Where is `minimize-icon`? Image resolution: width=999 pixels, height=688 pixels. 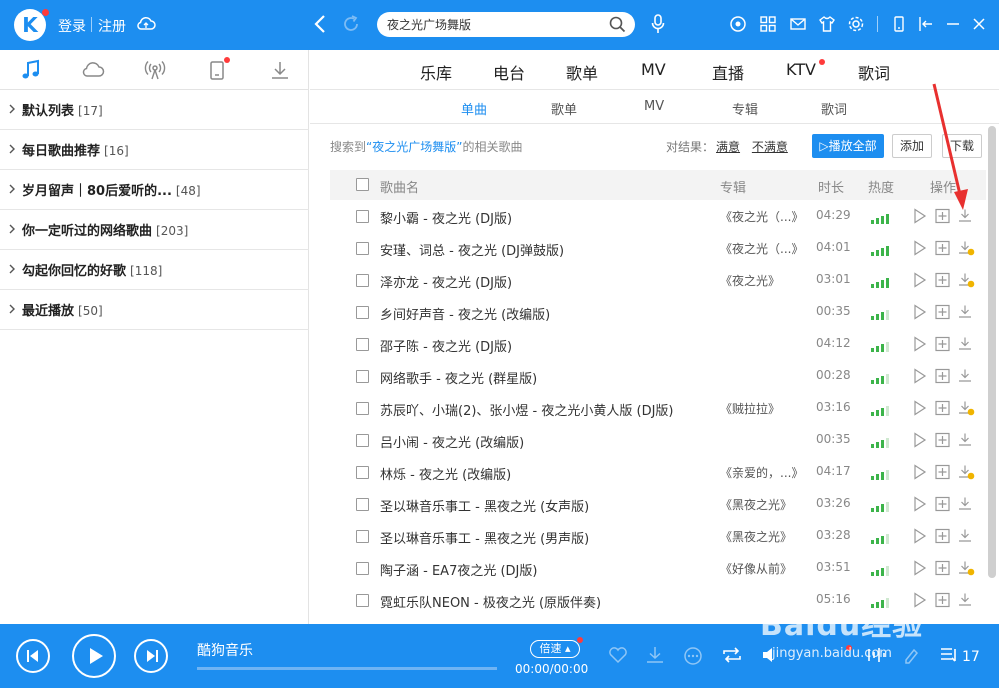 minimize-icon is located at coordinates (953, 24).